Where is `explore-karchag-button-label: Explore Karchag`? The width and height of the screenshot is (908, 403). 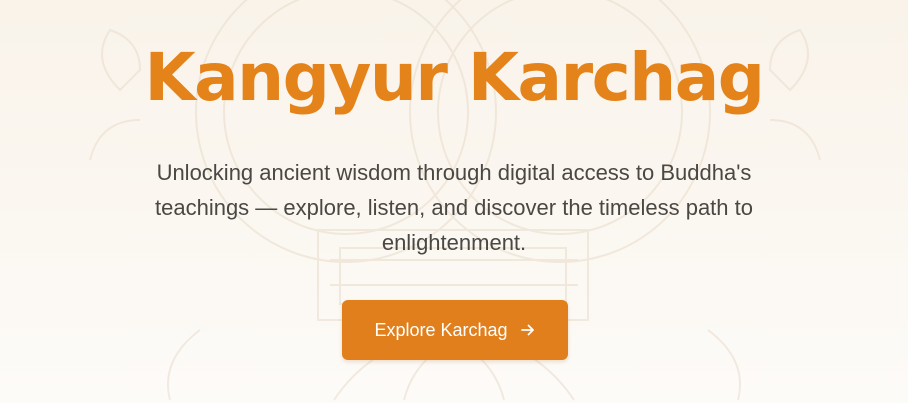
explore-karchag-button-label: Explore Karchag is located at coordinates (441, 329).